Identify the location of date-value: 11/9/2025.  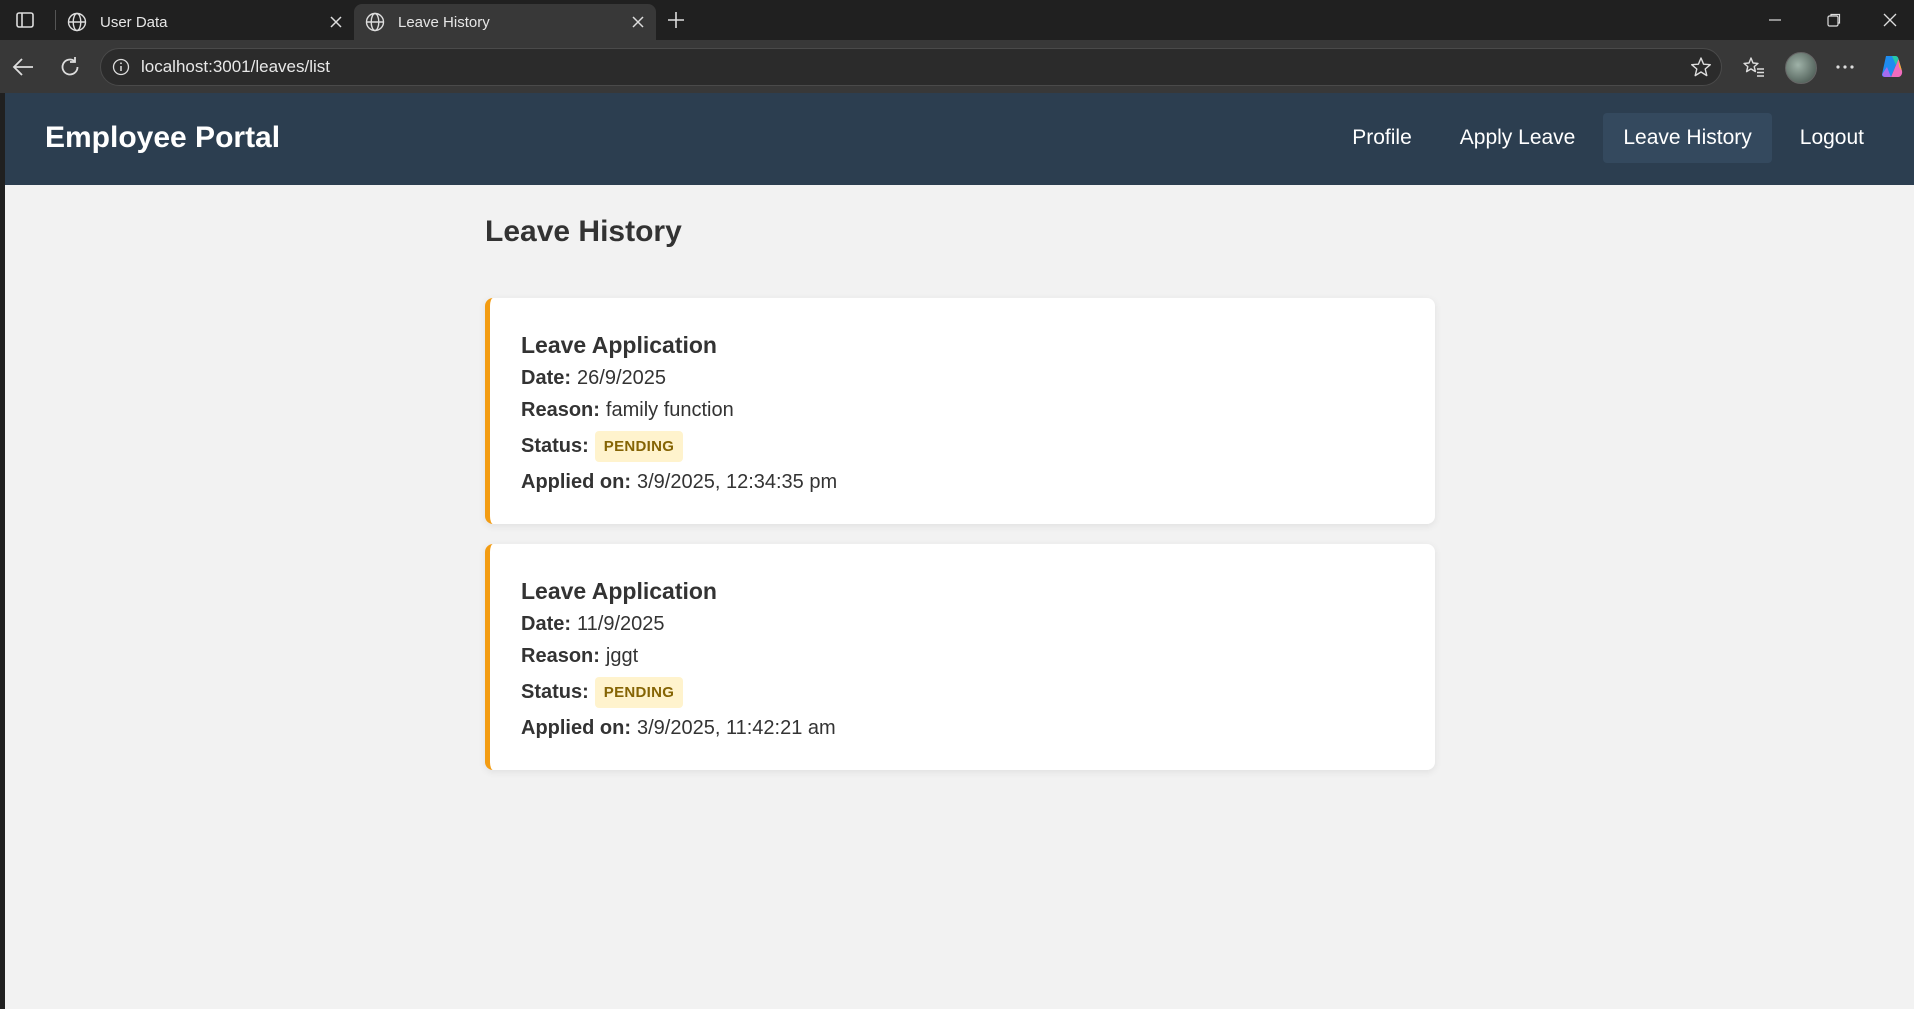
(621, 624).